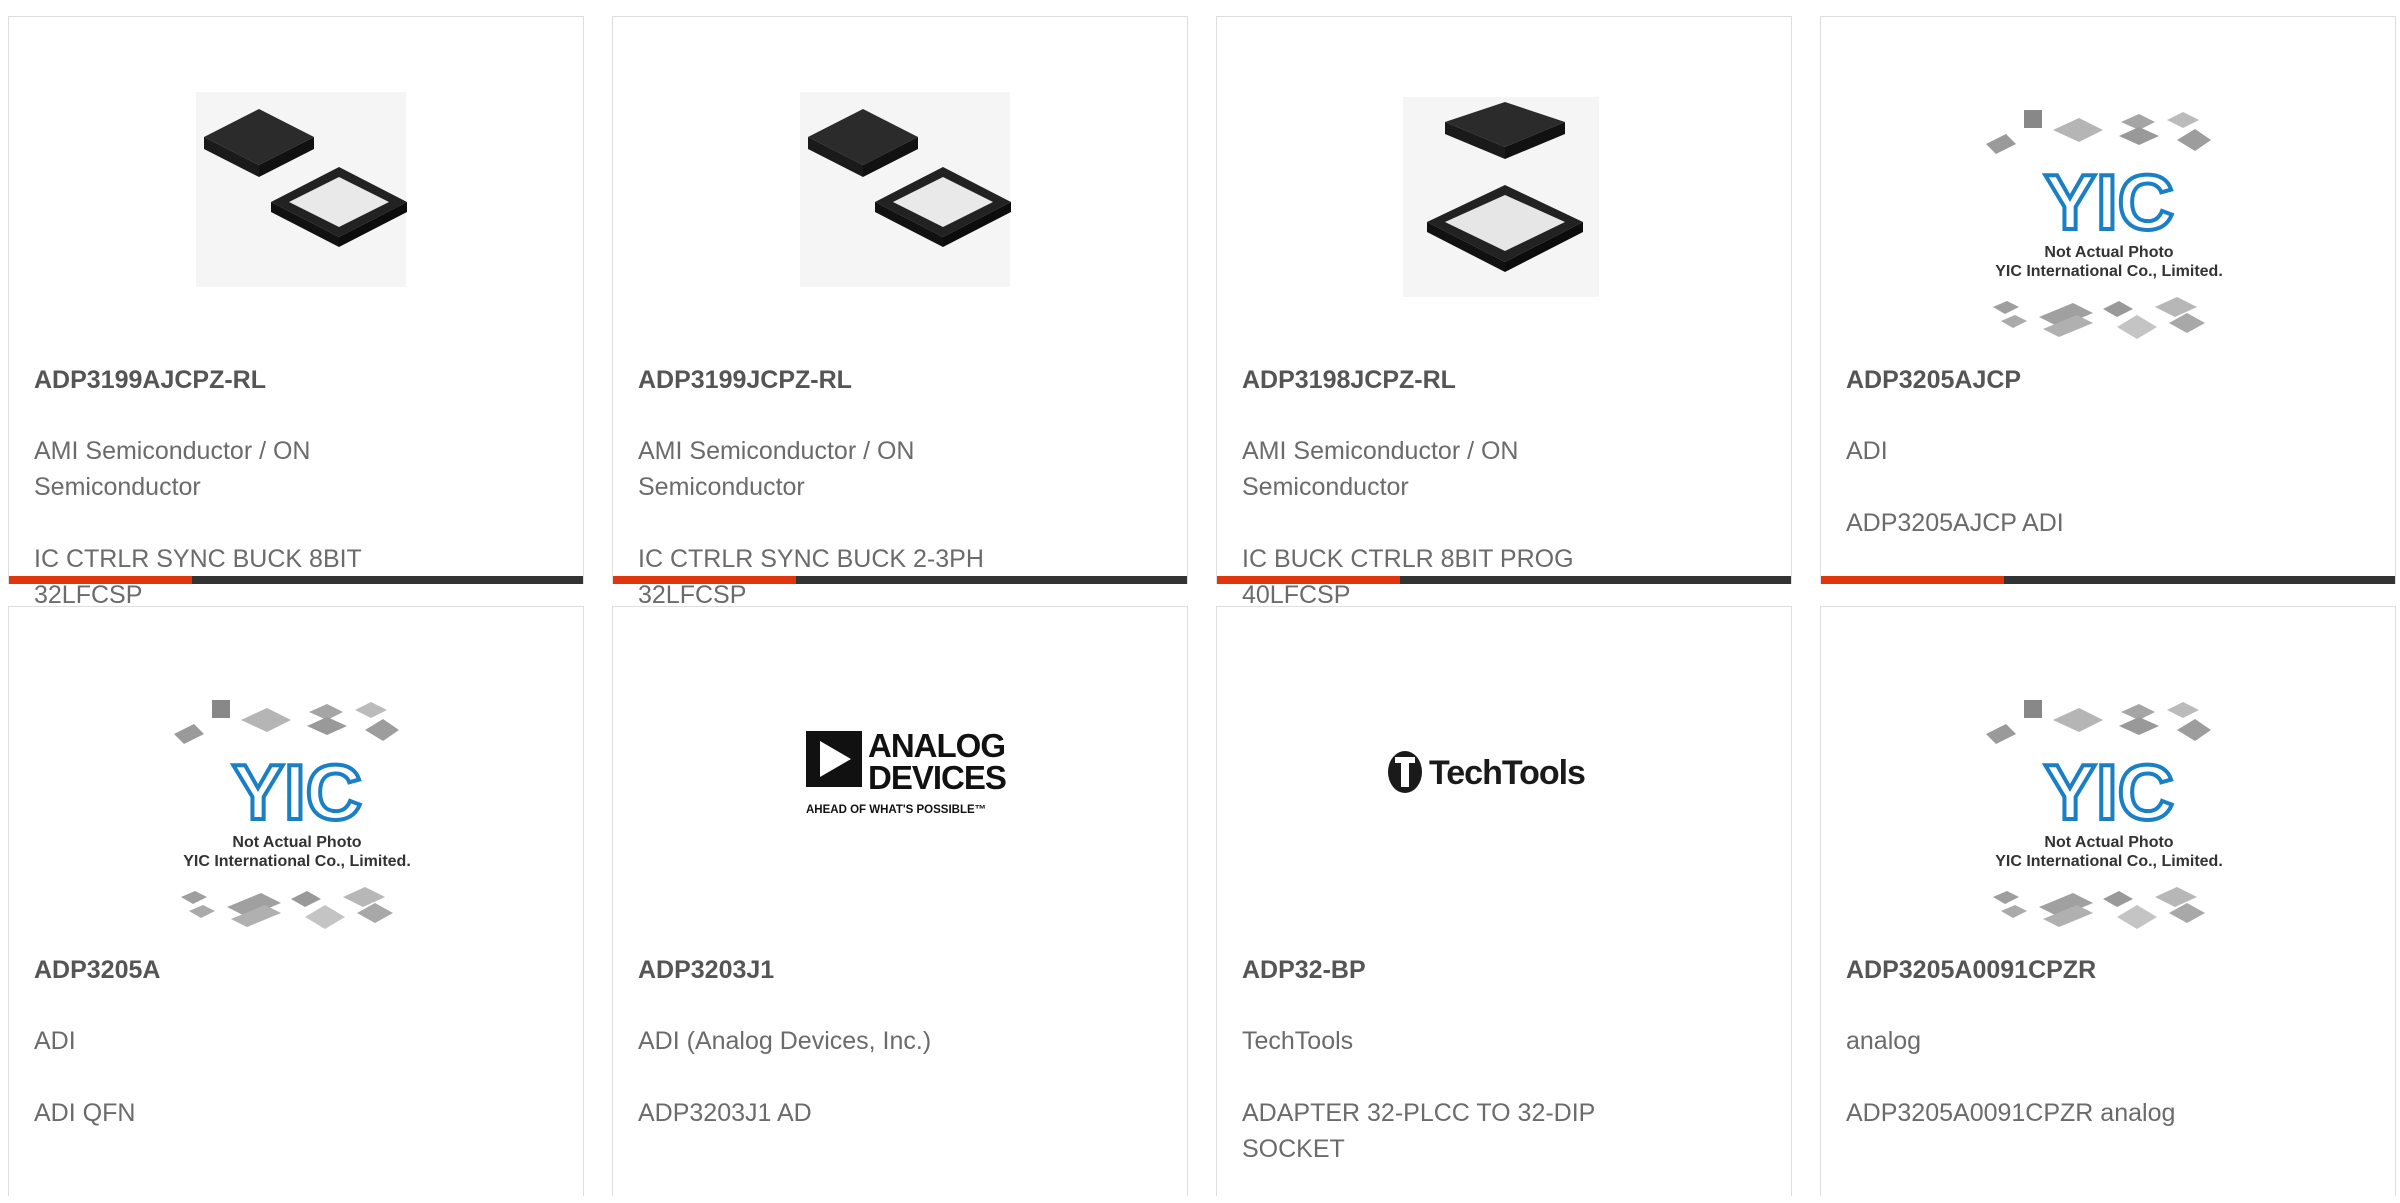  What do you see at coordinates (2011, 1113) in the screenshot?
I see `part-description: ADP3205A0091CPZR analog` at bounding box center [2011, 1113].